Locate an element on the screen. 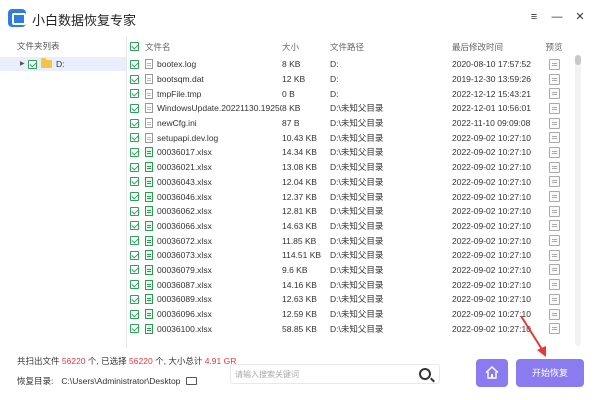  minimize-button: — is located at coordinates (557, 17).